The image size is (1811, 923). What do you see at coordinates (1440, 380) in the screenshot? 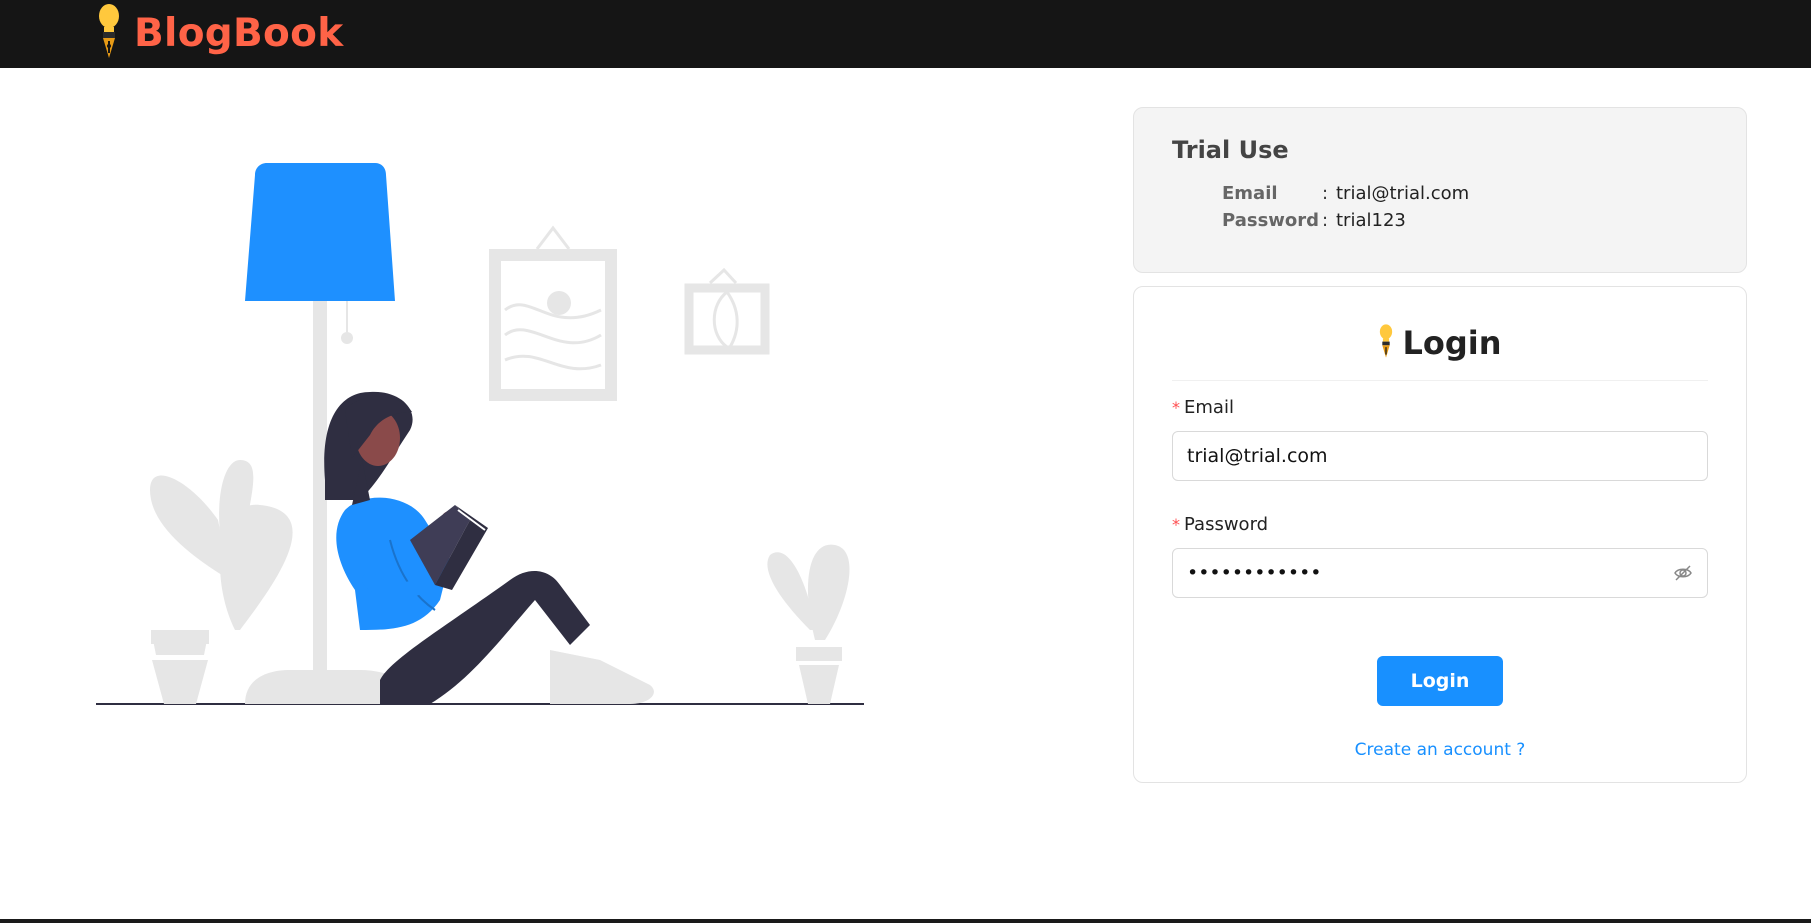
I see `divider` at bounding box center [1440, 380].